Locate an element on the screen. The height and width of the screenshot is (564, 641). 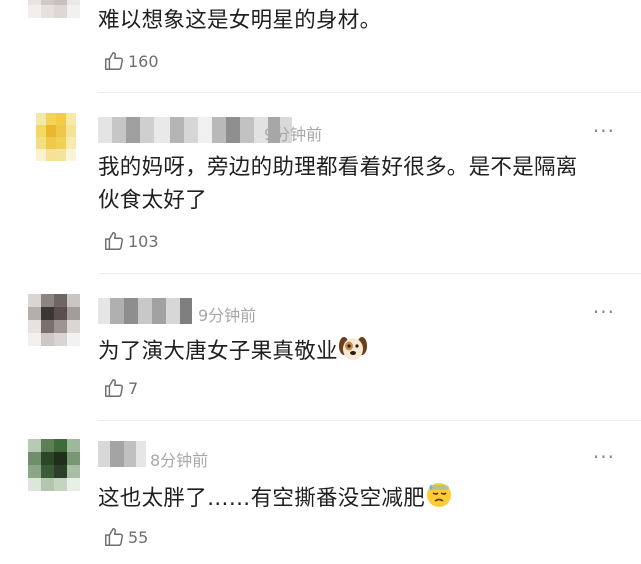
dog-face-emoji is located at coordinates (353, 353).